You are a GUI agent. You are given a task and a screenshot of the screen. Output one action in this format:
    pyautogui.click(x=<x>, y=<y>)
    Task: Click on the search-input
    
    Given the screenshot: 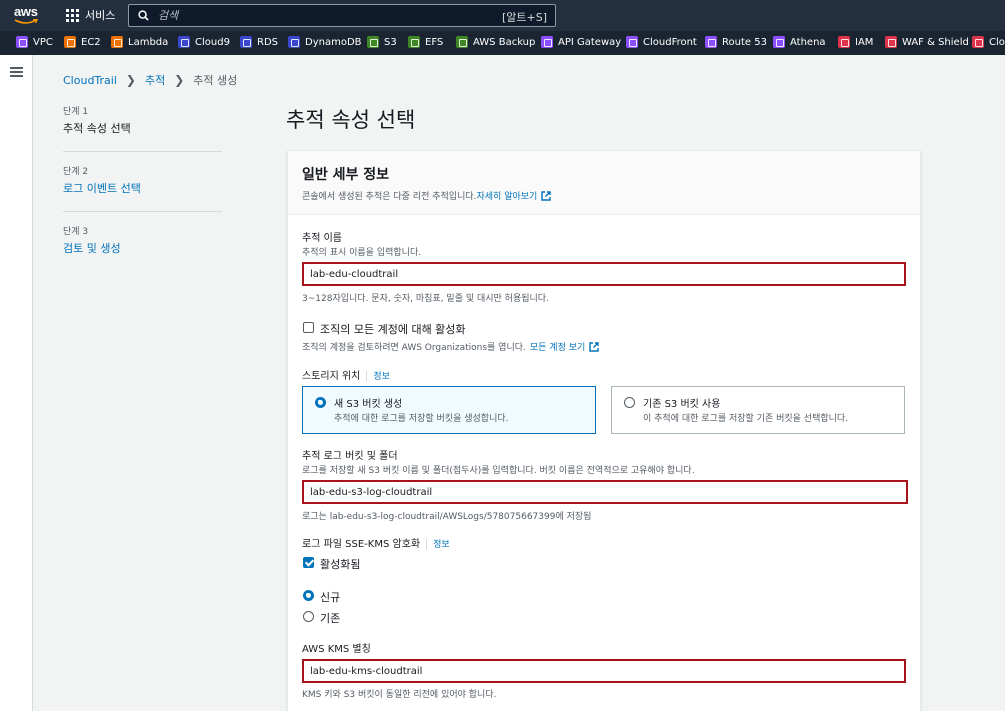 What is the action you would take?
    pyautogui.click(x=323, y=15)
    